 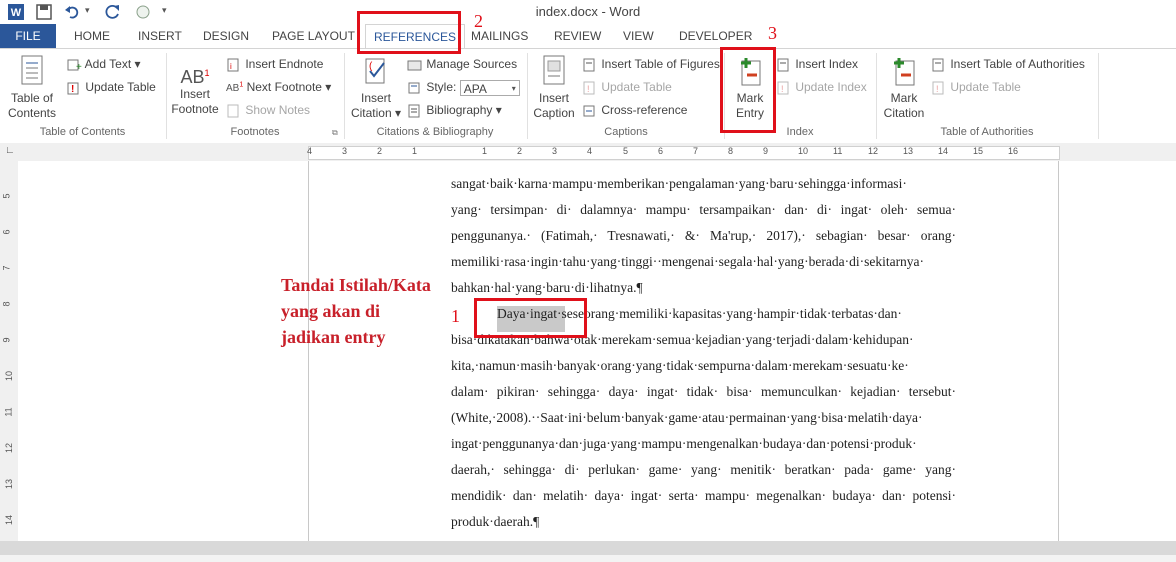 What do you see at coordinates (938, 65) in the screenshot?
I see `insert-toa-icon` at bounding box center [938, 65].